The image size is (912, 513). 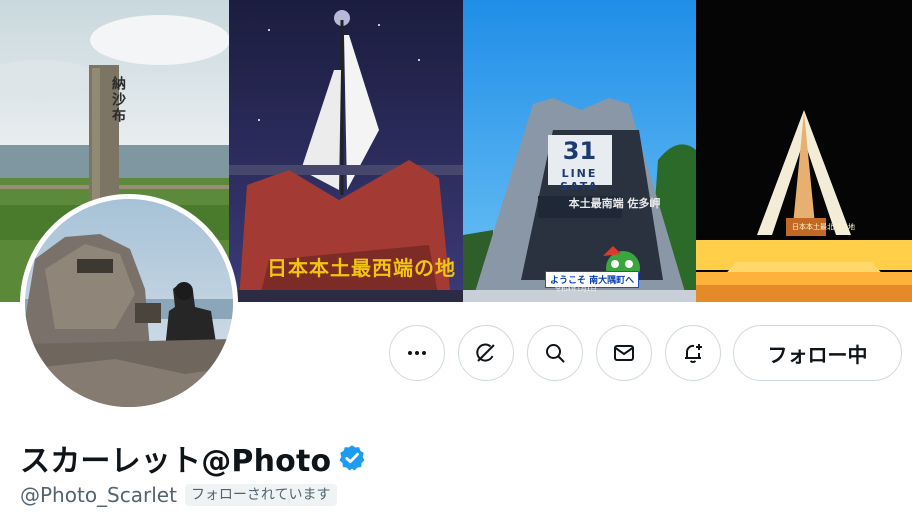 I want to click on banner-photo-northernmost-point: 日本本土最北端の地, so click(x=804, y=151).